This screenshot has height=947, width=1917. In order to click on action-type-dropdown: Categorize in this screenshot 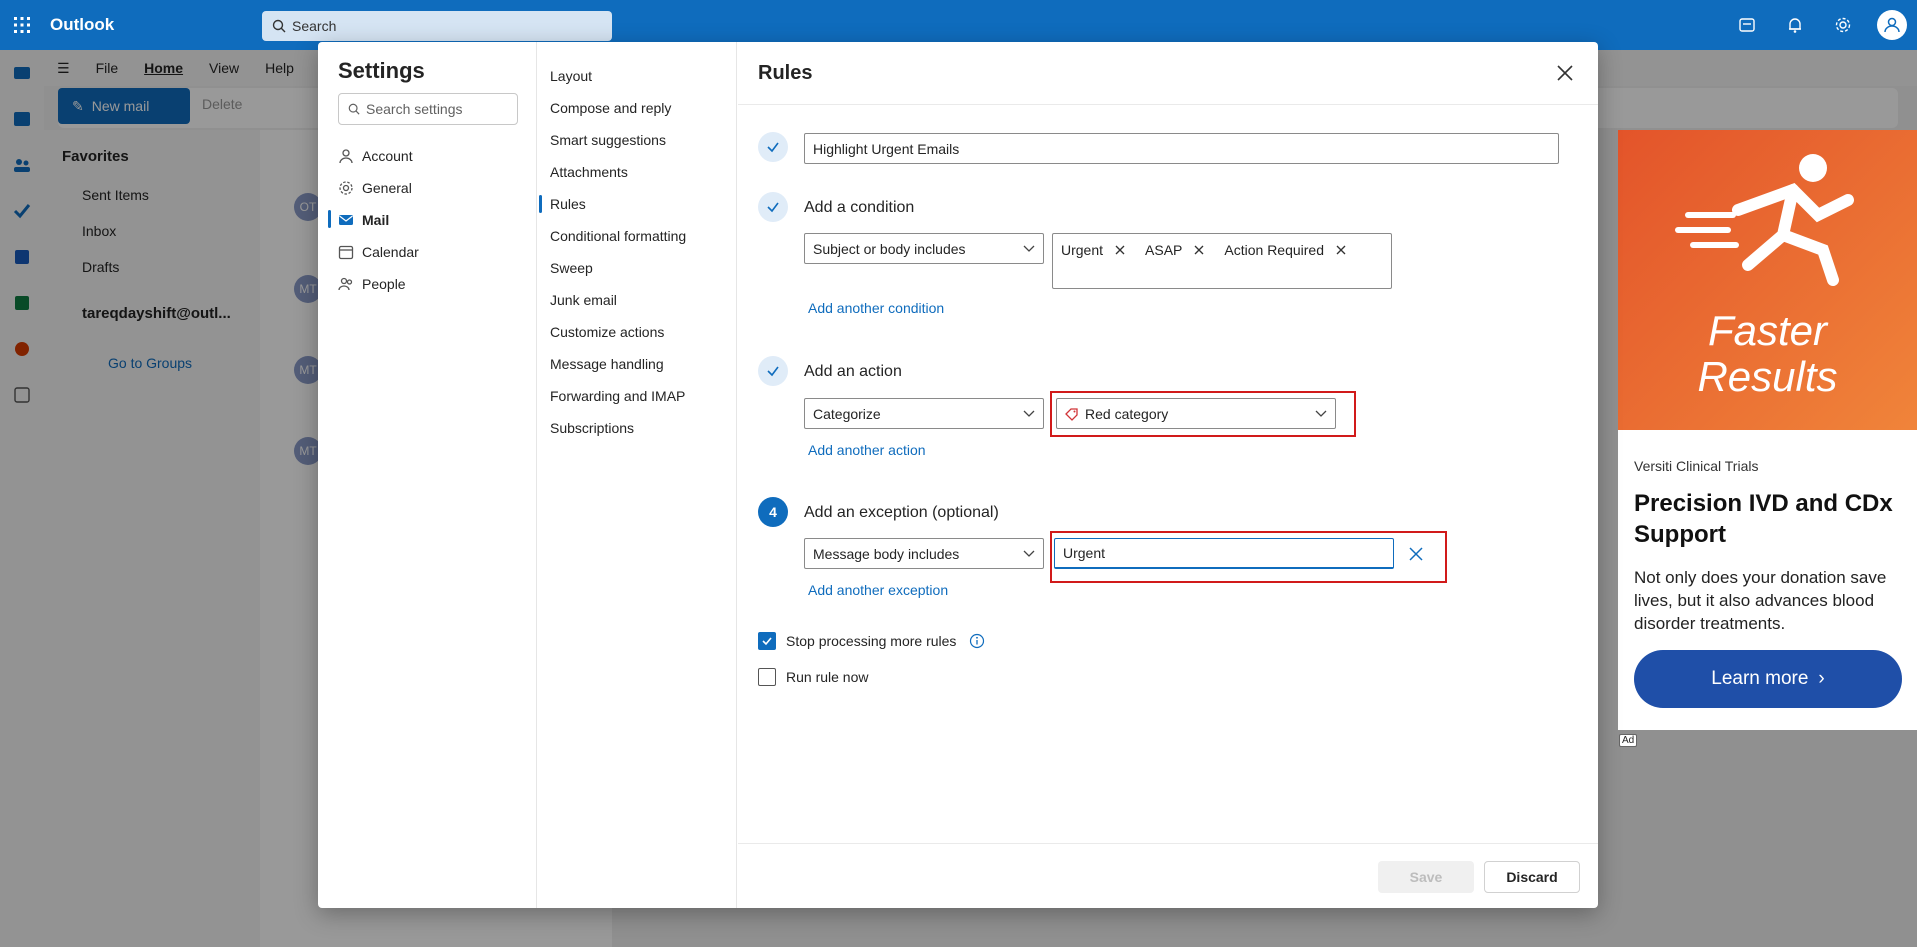, I will do `click(924, 413)`.